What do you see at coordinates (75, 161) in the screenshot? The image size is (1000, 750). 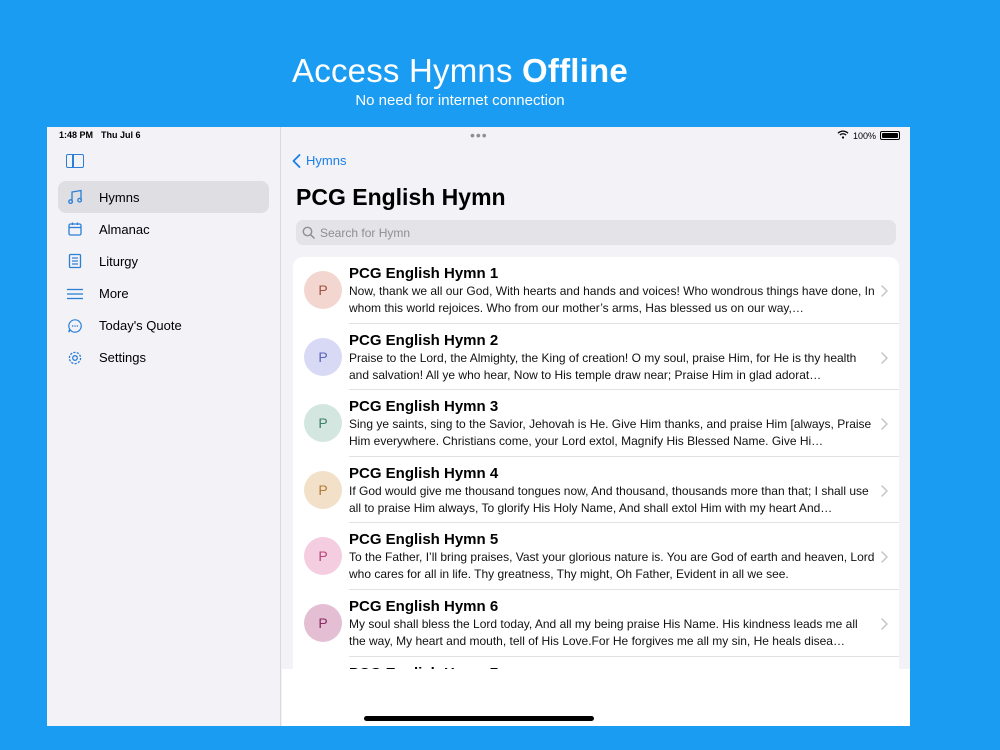 I see `sidebar-toggle-icon` at bounding box center [75, 161].